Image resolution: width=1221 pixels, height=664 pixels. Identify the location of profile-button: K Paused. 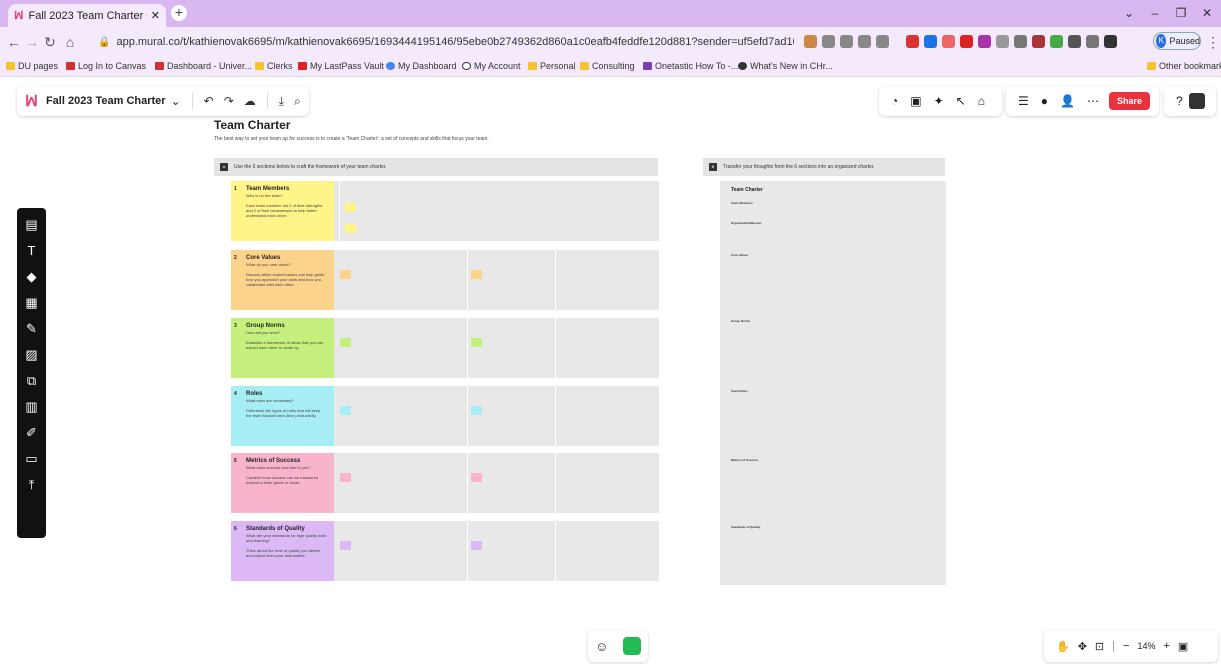
(1177, 41).